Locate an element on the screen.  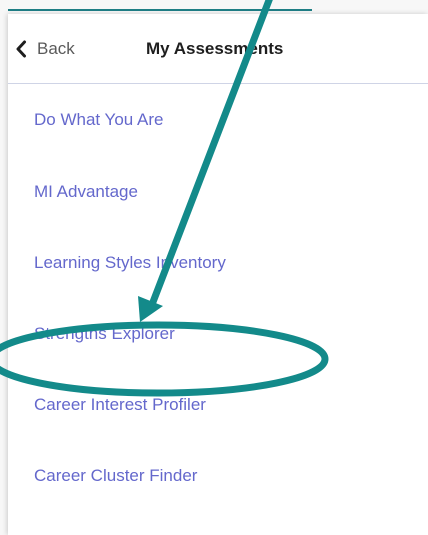
panel-header: Back My Assessments is located at coordinates (218, 49).